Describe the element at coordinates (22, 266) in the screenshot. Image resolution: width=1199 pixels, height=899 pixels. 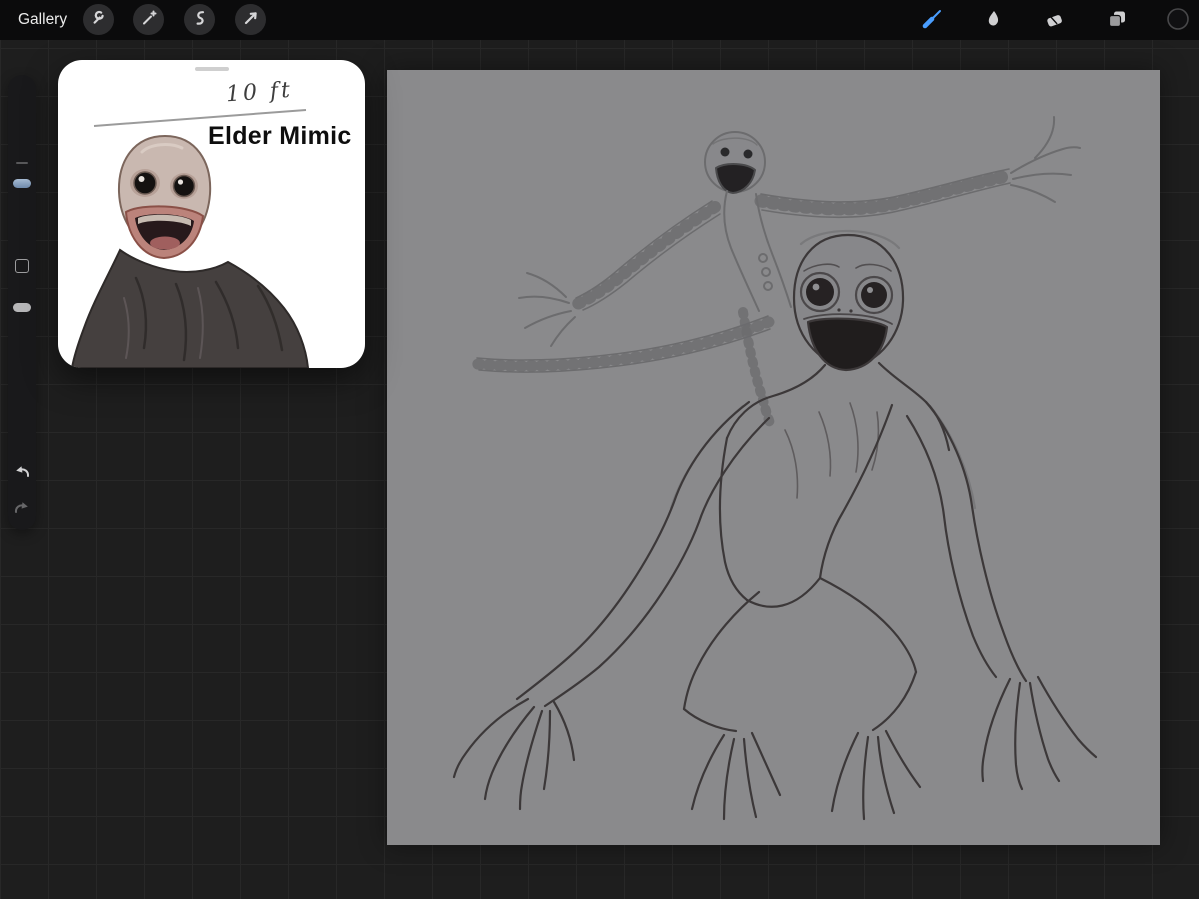
I see `modify-button` at that location.